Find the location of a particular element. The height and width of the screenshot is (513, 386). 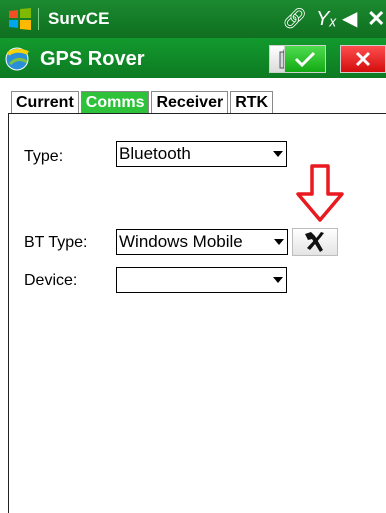

status-separator is located at coordinates (38, 19).